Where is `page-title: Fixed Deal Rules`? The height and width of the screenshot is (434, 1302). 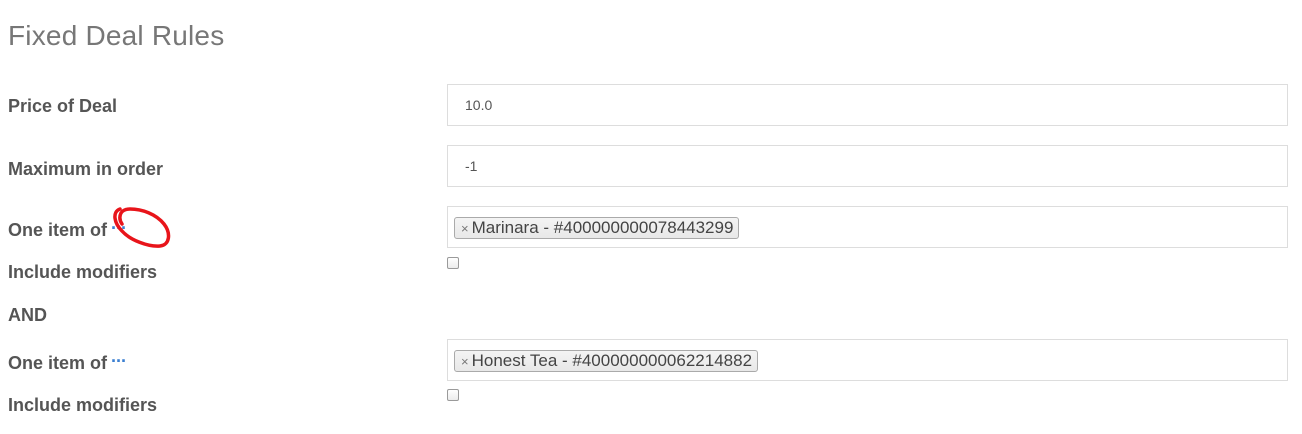 page-title: Fixed Deal Rules is located at coordinates (116, 35).